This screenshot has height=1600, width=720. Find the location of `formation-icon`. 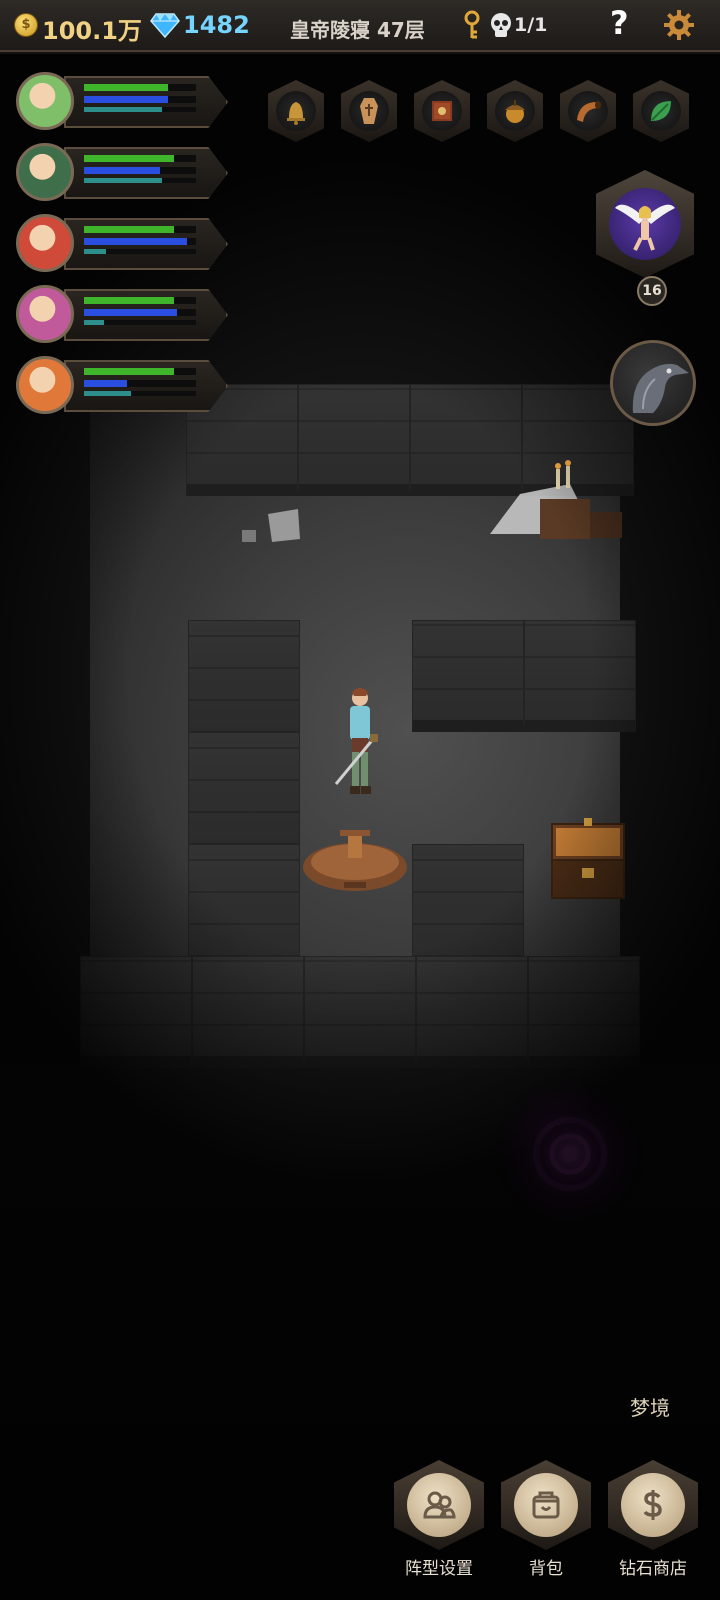

formation-icon is located at coordinates (439, 1505).